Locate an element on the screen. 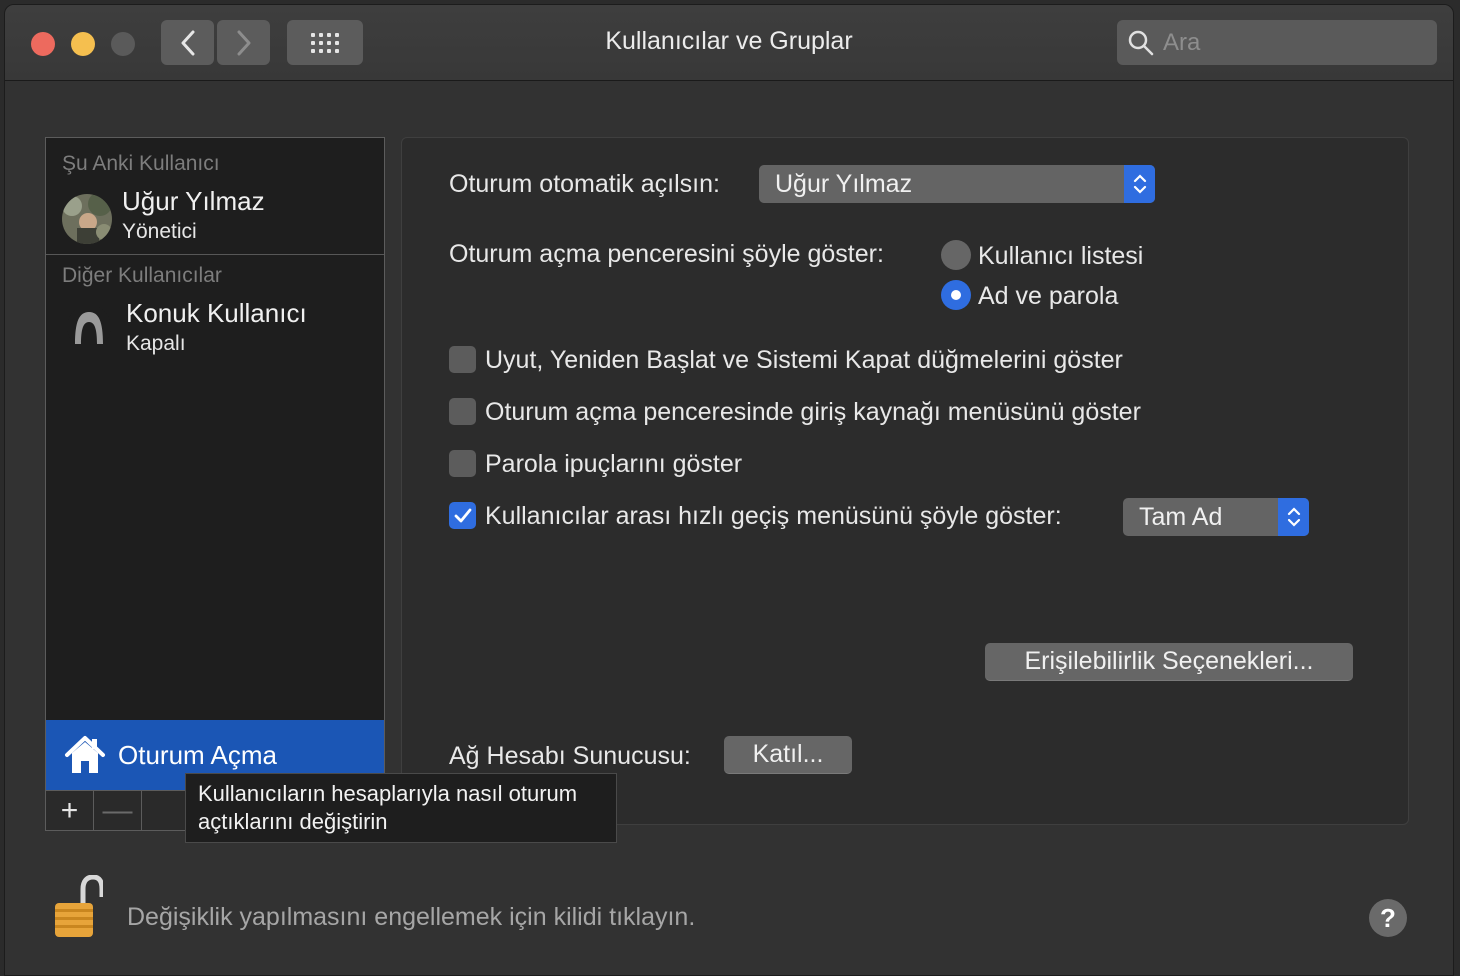 This screenshot has height=976, width=1460. unlocked-padlock-icon is located at coordinates (79, 907).